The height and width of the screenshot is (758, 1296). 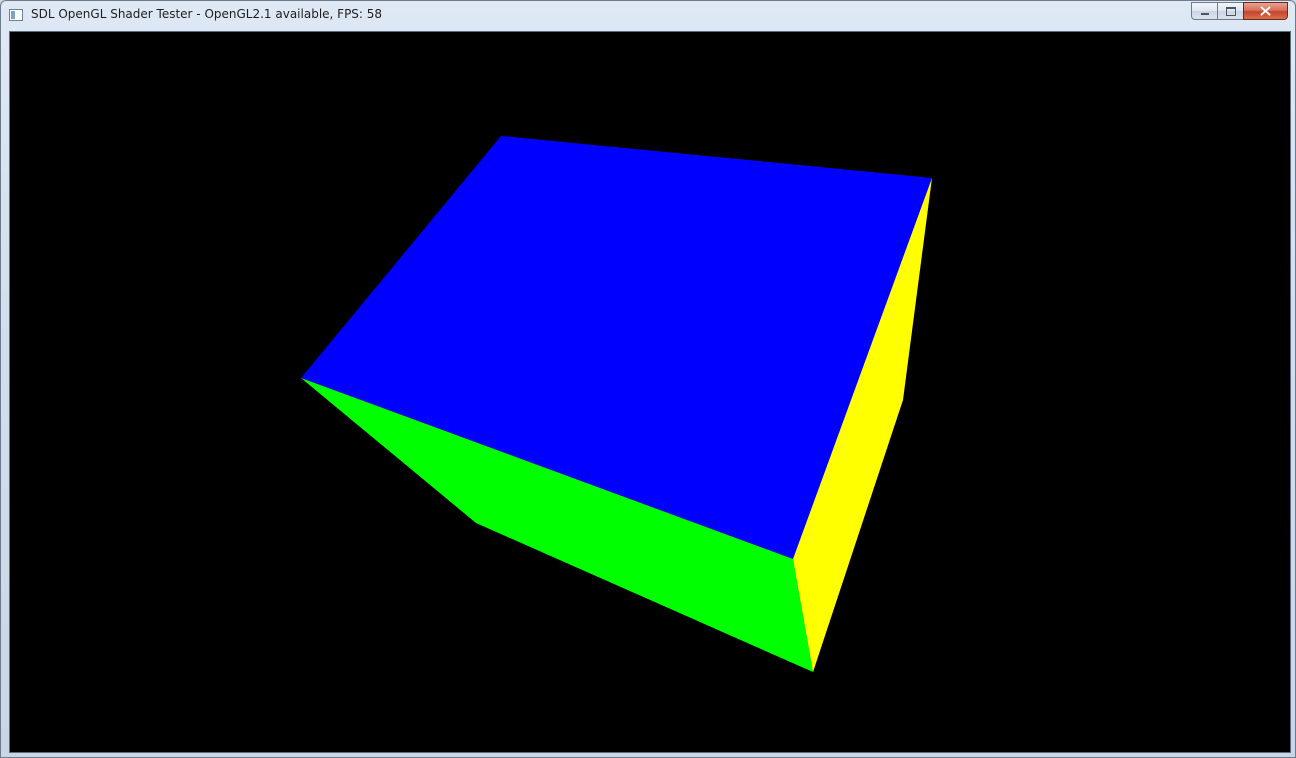 What do you see at coordinates (1230, 11) in the screenshot?
I see `maximize-button` at bounding box center [1230, 11].